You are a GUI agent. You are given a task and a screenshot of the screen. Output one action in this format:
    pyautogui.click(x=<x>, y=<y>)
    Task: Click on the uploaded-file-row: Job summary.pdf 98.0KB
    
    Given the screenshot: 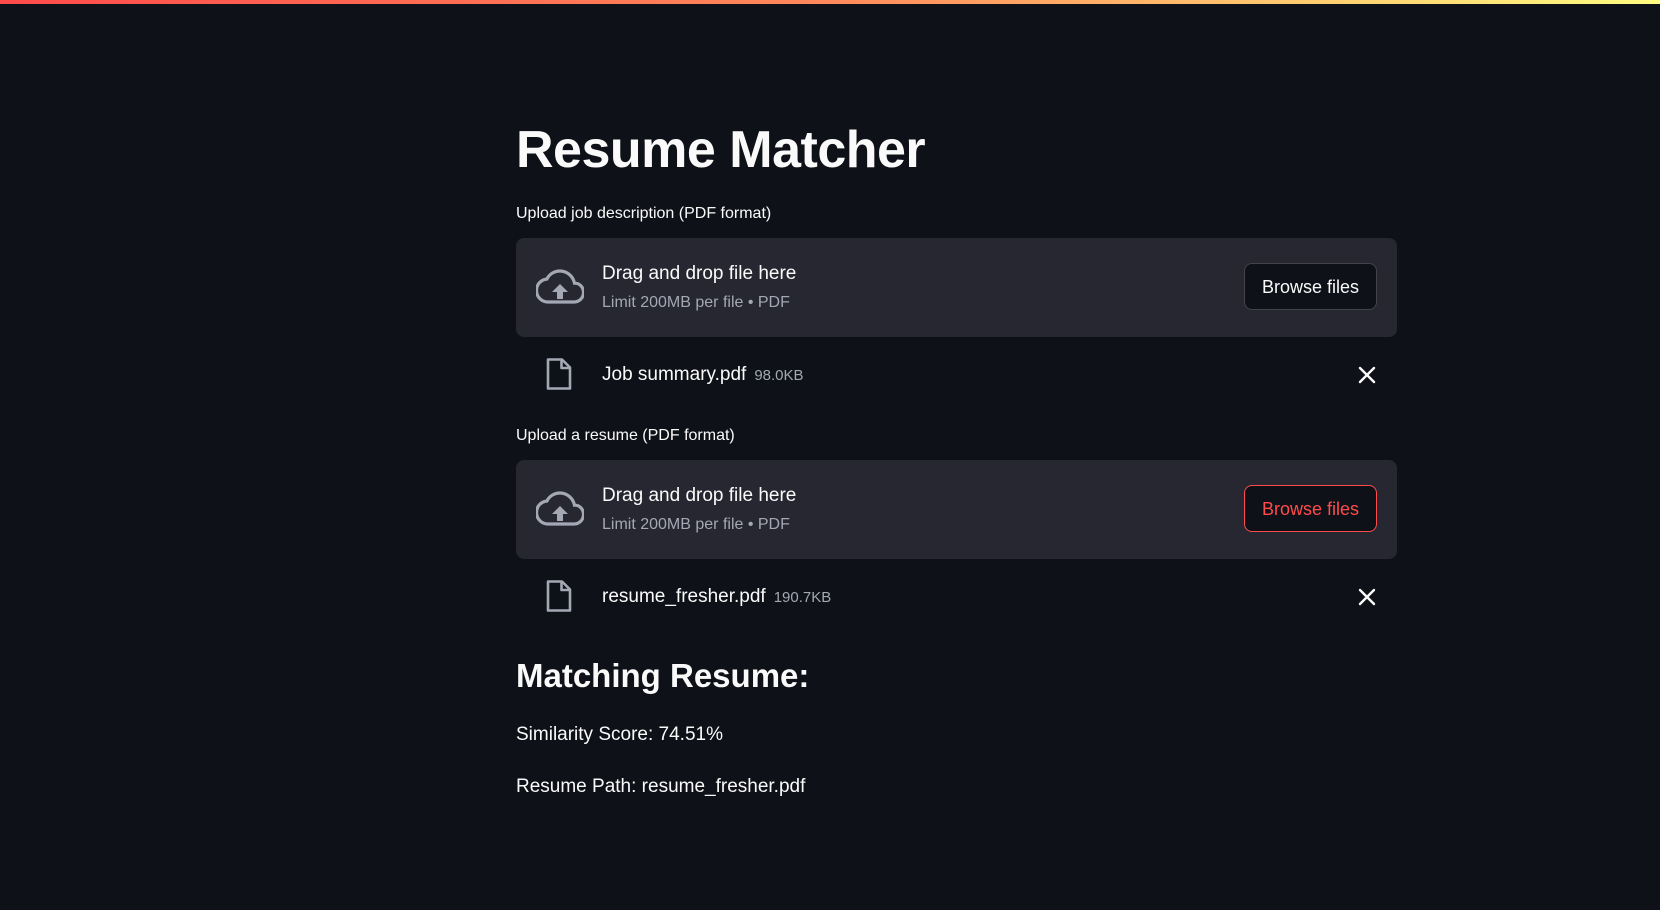 What is the action you would take?
    pyautogui.click(x=956, y=375)
    